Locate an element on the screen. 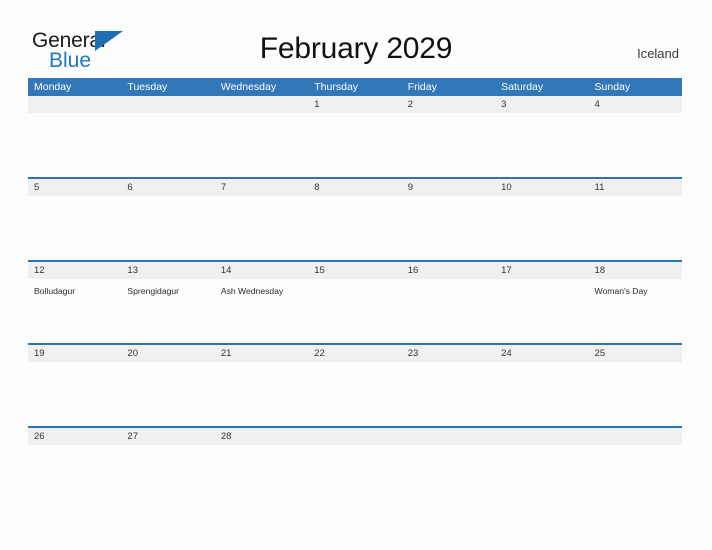 The width and height of the screenshot is (712, 550). day-number: 15 is located at coordinates (354, 270).